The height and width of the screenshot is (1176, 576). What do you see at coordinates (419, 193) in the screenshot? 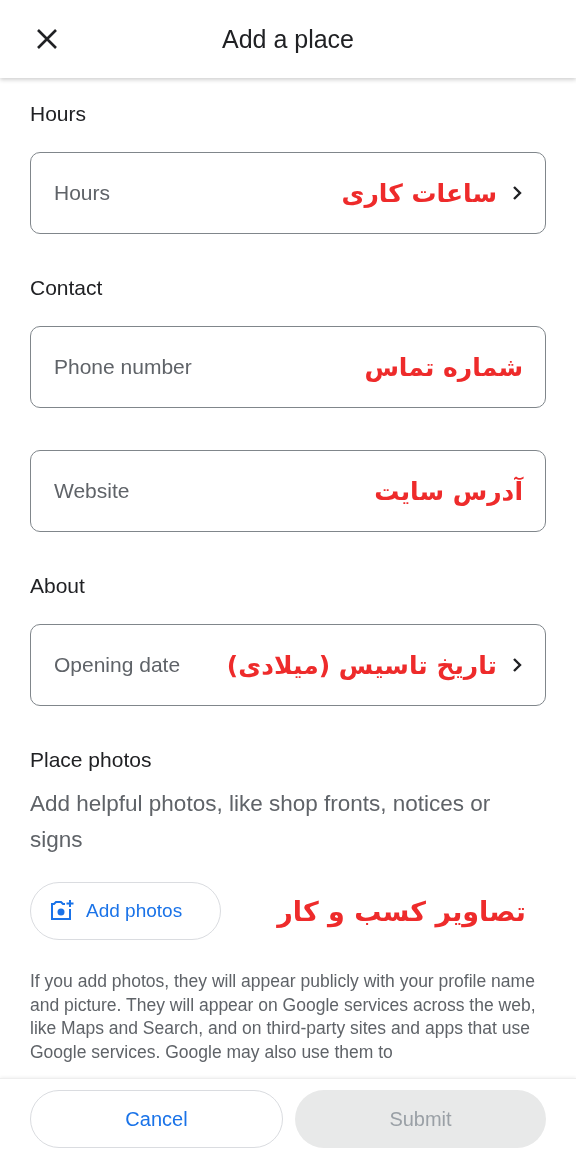
I see `annotation-text: ساعات کاری` at bounding box center [419, 193].